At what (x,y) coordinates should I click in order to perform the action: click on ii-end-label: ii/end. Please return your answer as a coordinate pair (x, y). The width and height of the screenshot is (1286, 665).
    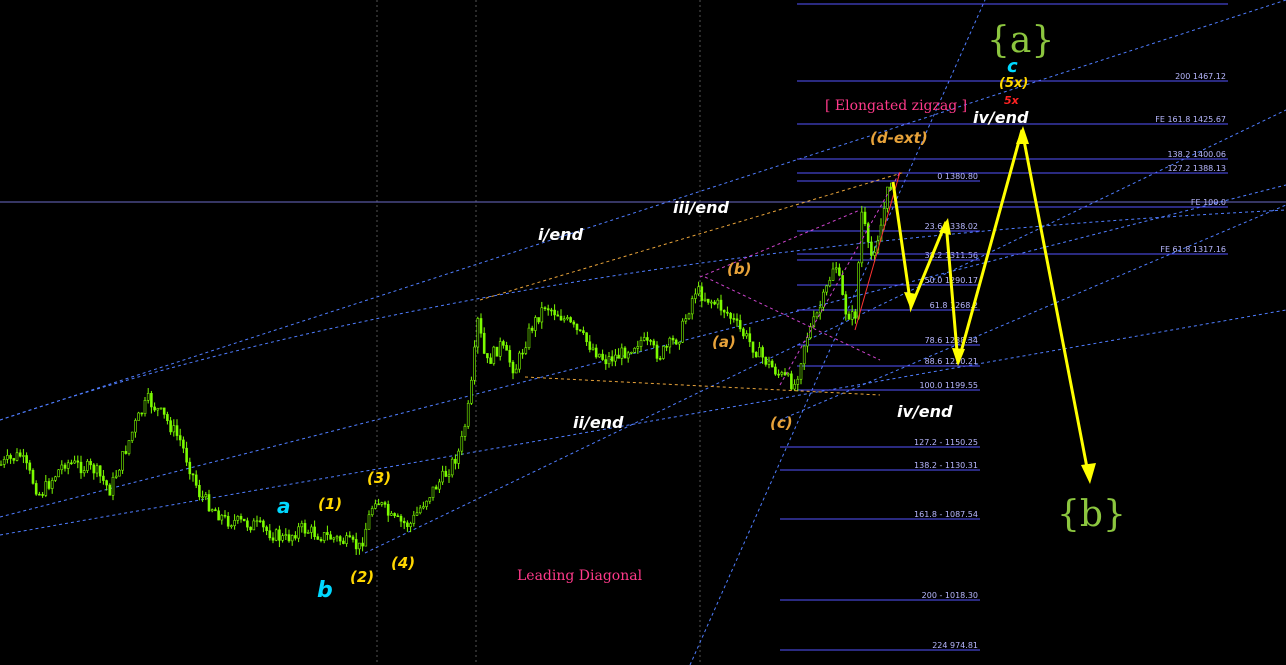
    Looking at the image, I should click on (598, 422).